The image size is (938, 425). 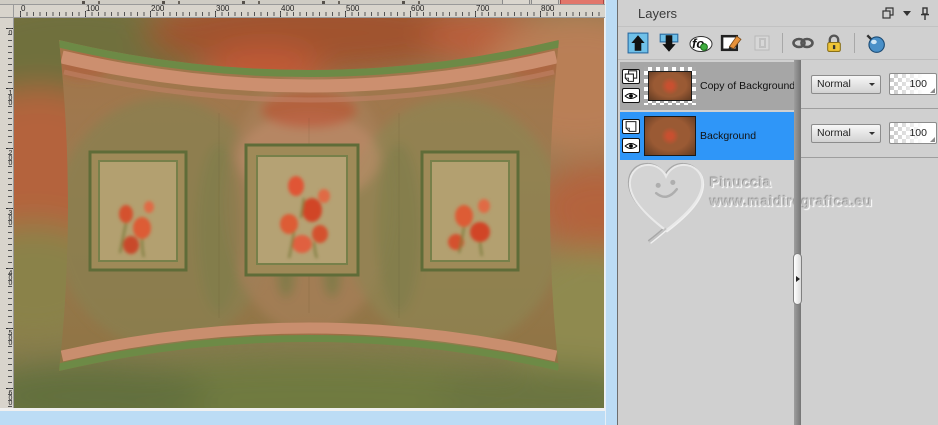 I want to click on float-window-icon, so click(x=888, y=13).